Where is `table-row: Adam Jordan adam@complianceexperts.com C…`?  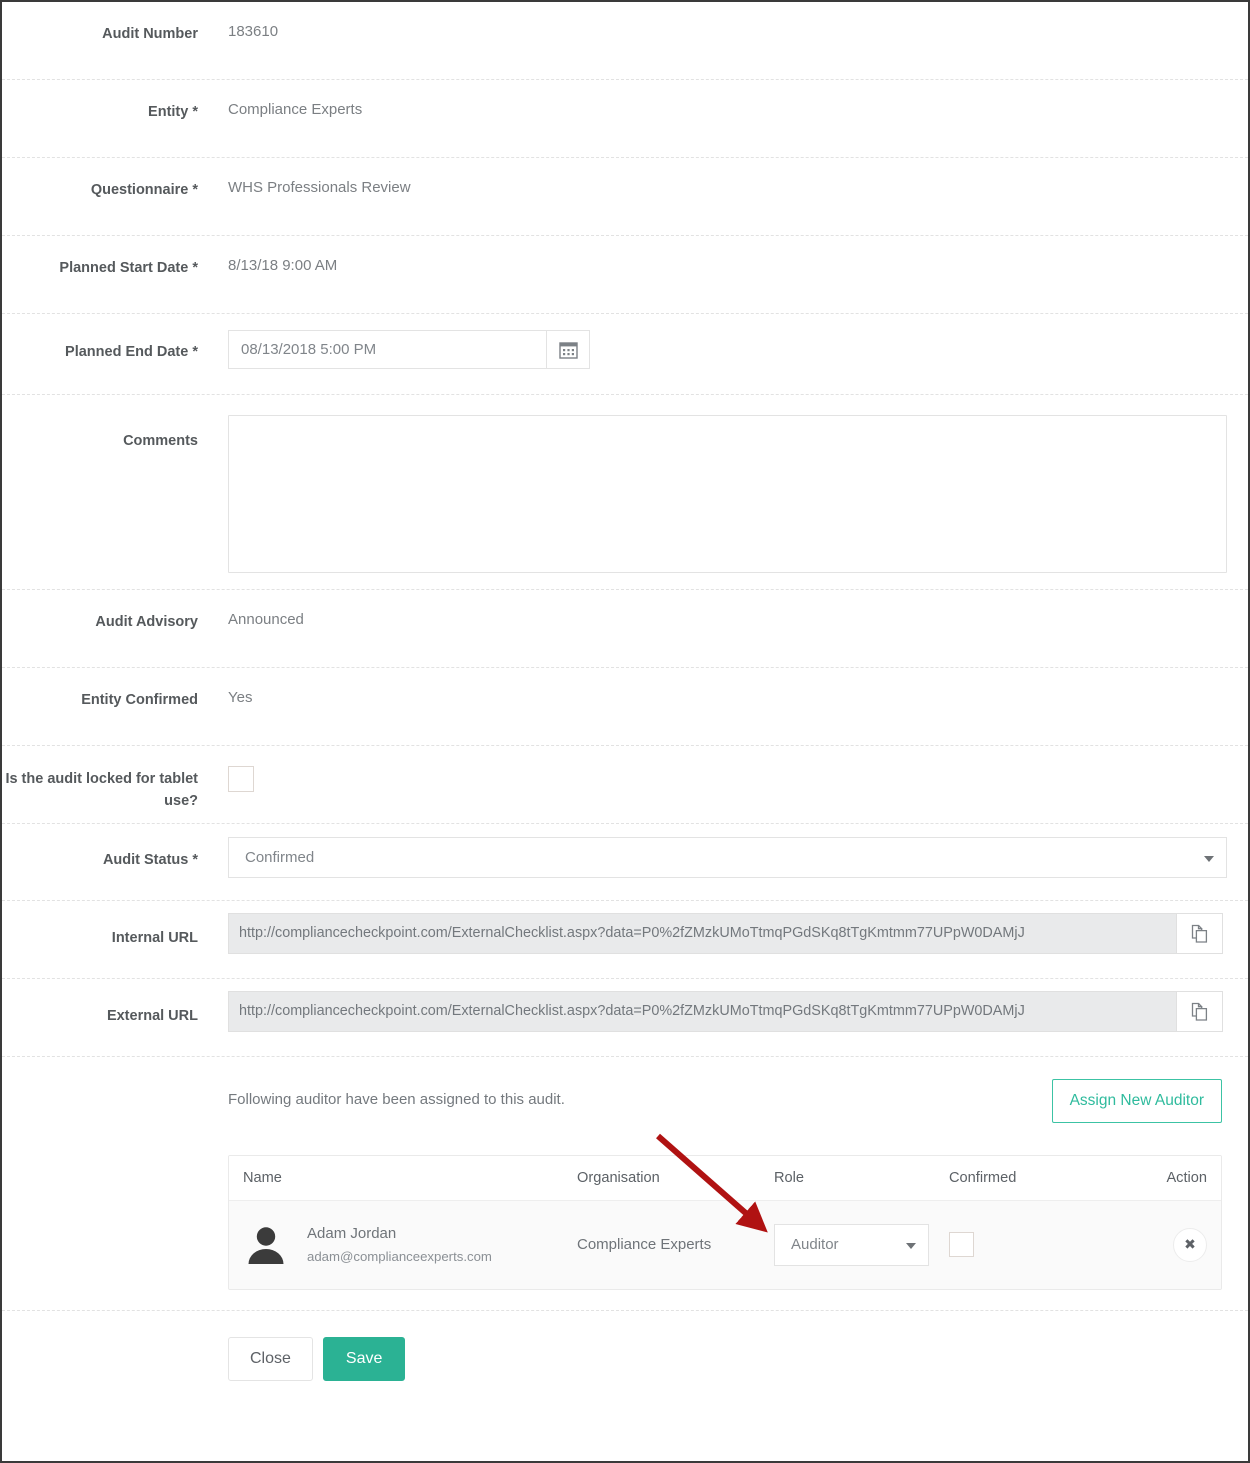 table-row: Adam Jordan adam@complianceexperts.com C… is located at coordinates (725, 1244).